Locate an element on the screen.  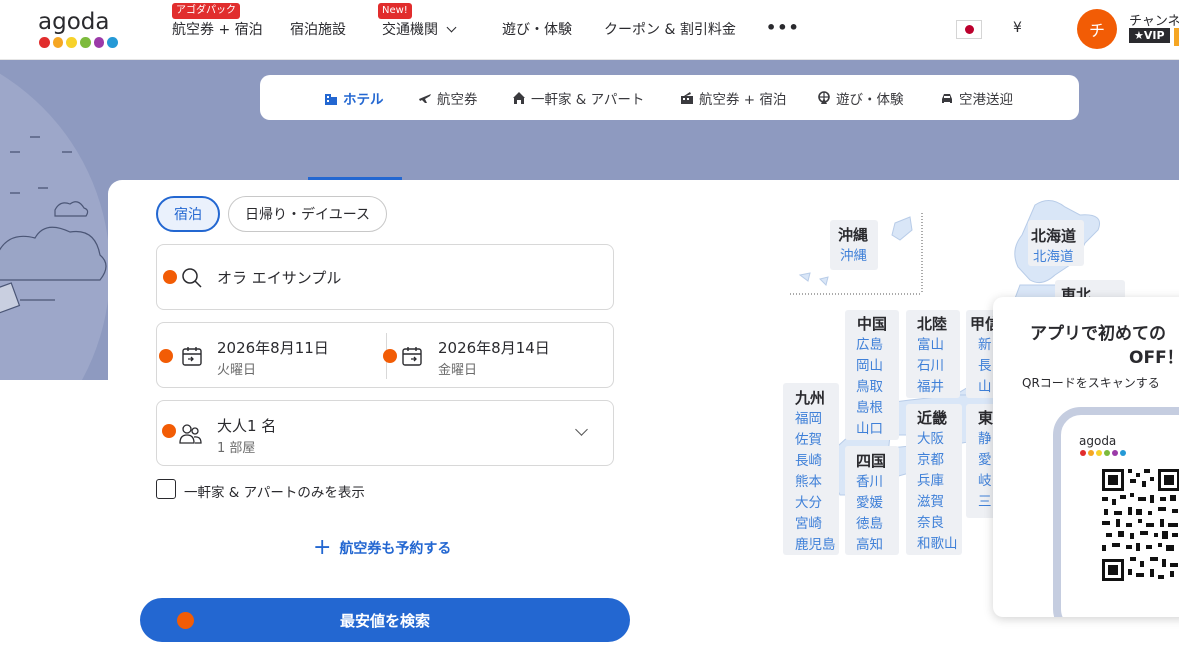
tab-homes: 一軒家 & アパート is located at coordinates (578, 98).